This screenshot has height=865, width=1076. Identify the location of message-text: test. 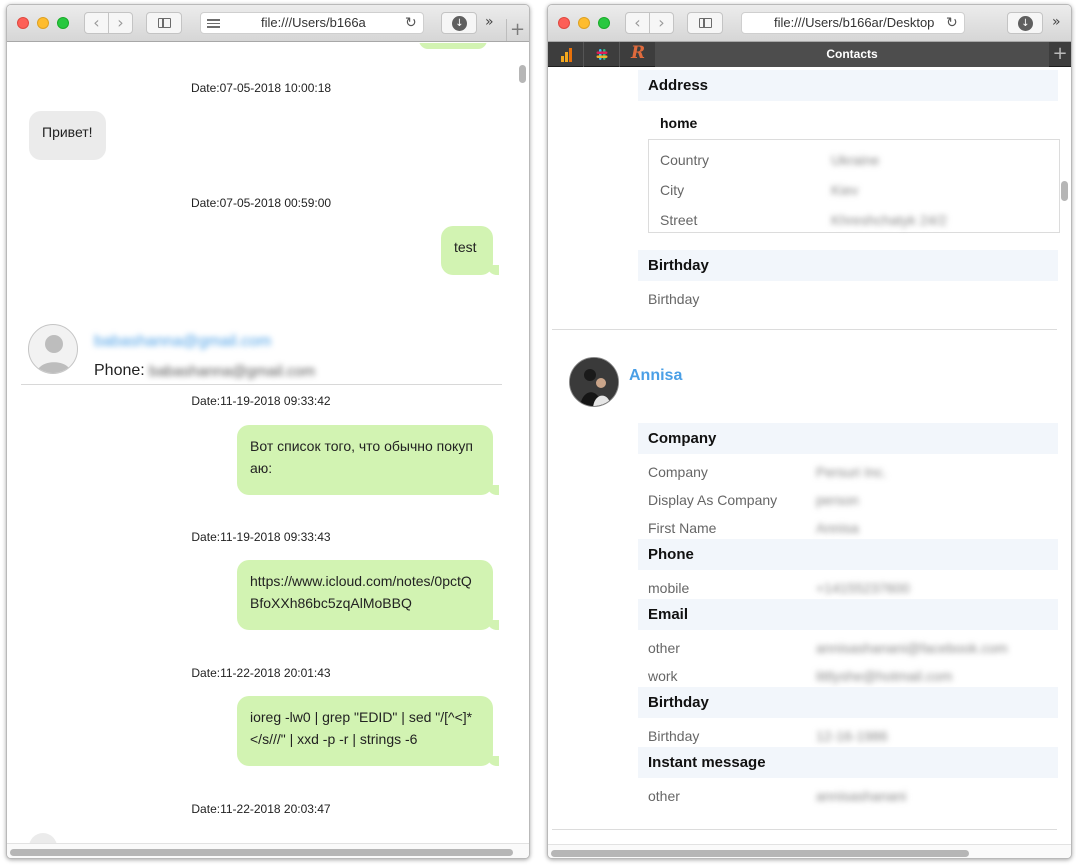
(465, 247).